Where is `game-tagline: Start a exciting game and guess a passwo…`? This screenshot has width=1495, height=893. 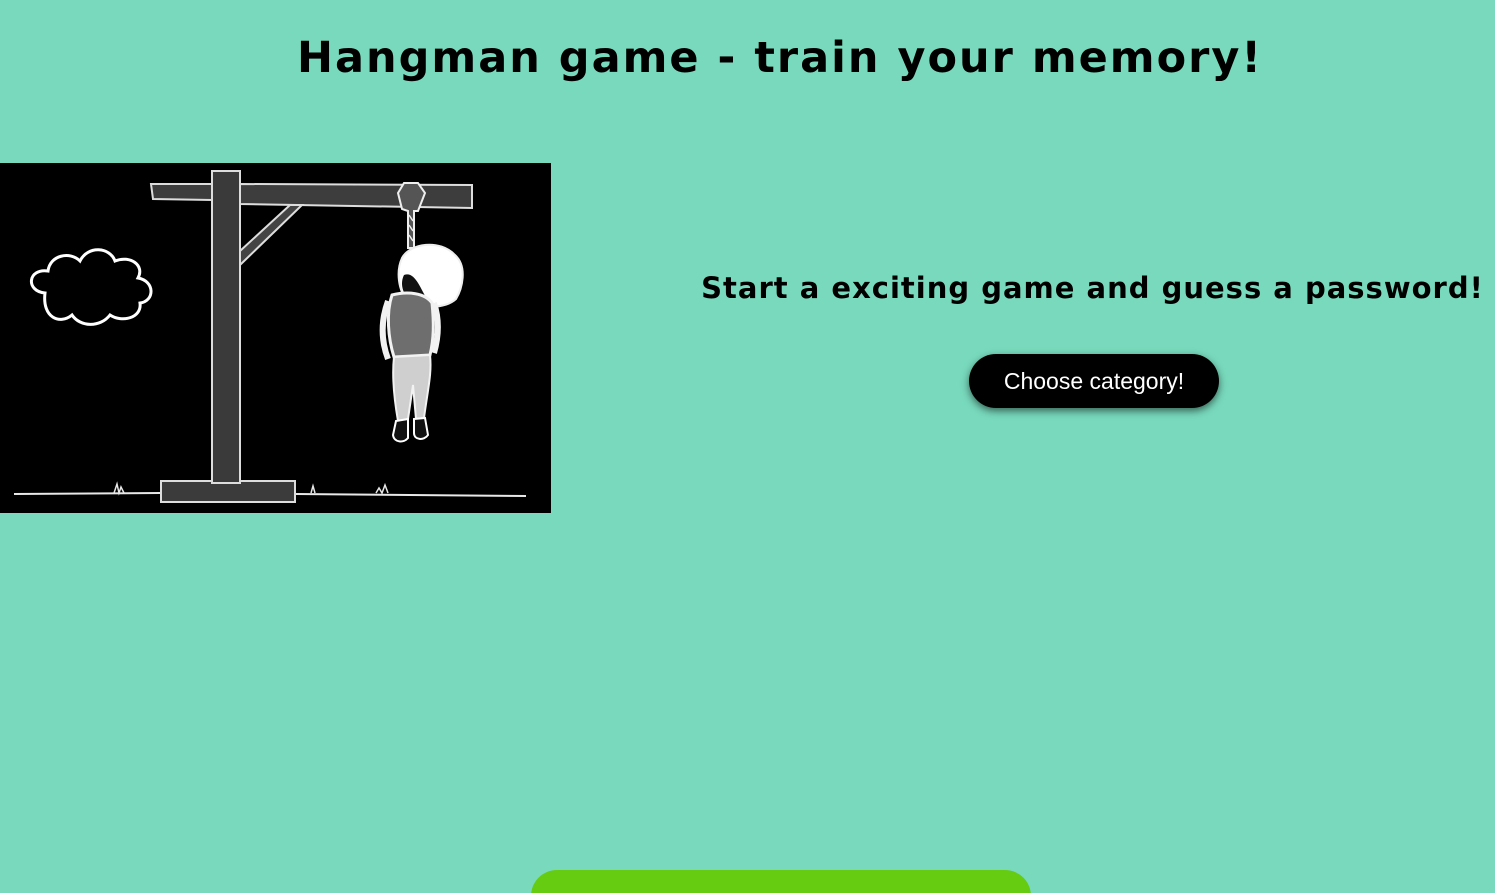
game-tagline: Start a exciting game and guess a passwo… is located at coordinates (1092, 288).